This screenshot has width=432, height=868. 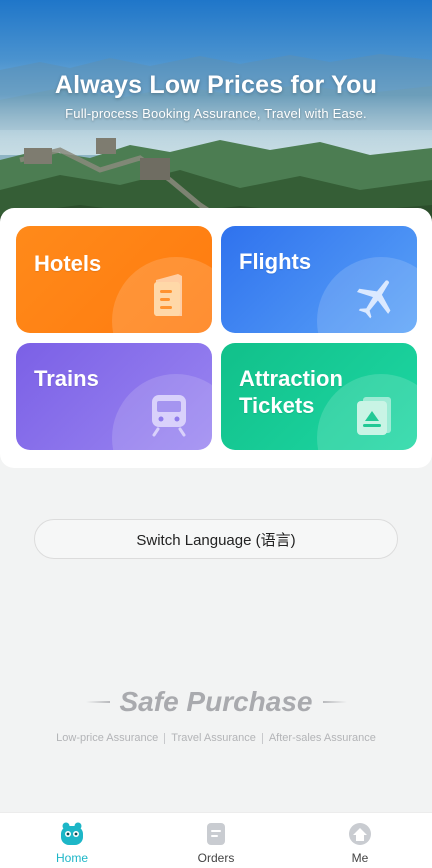 What do you see at coordinates (107, 738) in the screenshot?
I see `assurance-item: Low-price Assurance` at bounding box center [107, 738].